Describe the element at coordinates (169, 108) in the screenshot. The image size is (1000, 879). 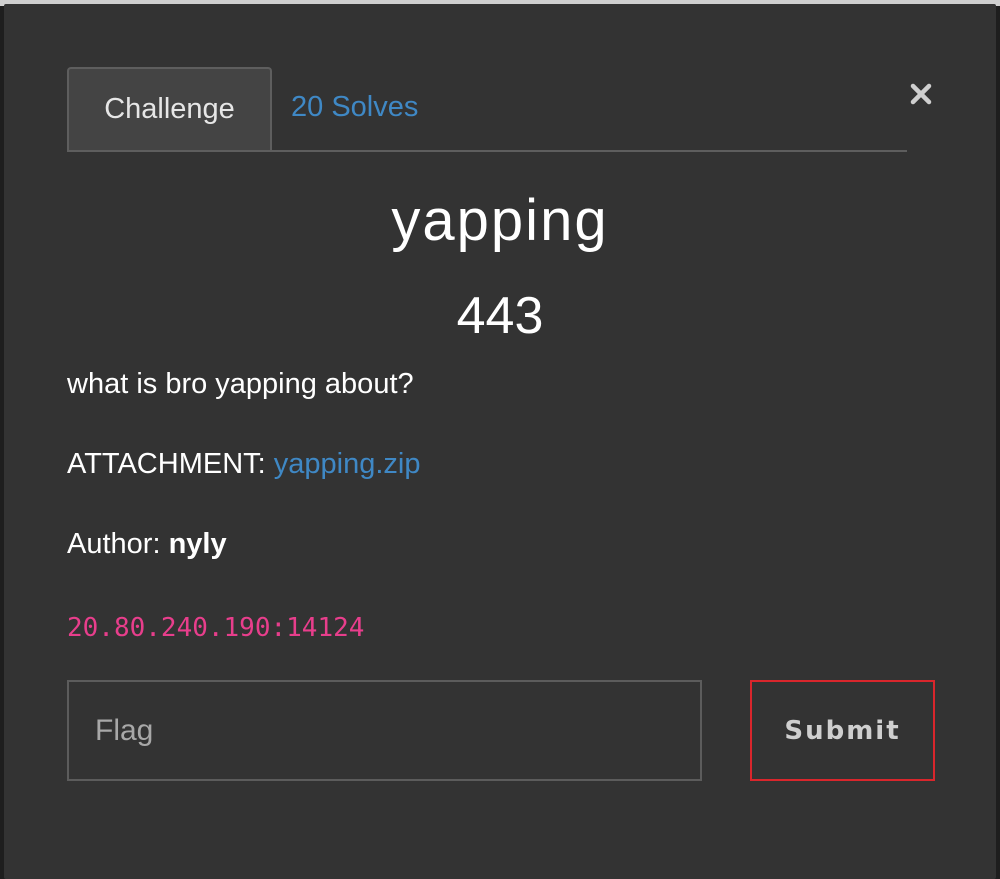
I see `tab-challenge: Challenge` at that location.